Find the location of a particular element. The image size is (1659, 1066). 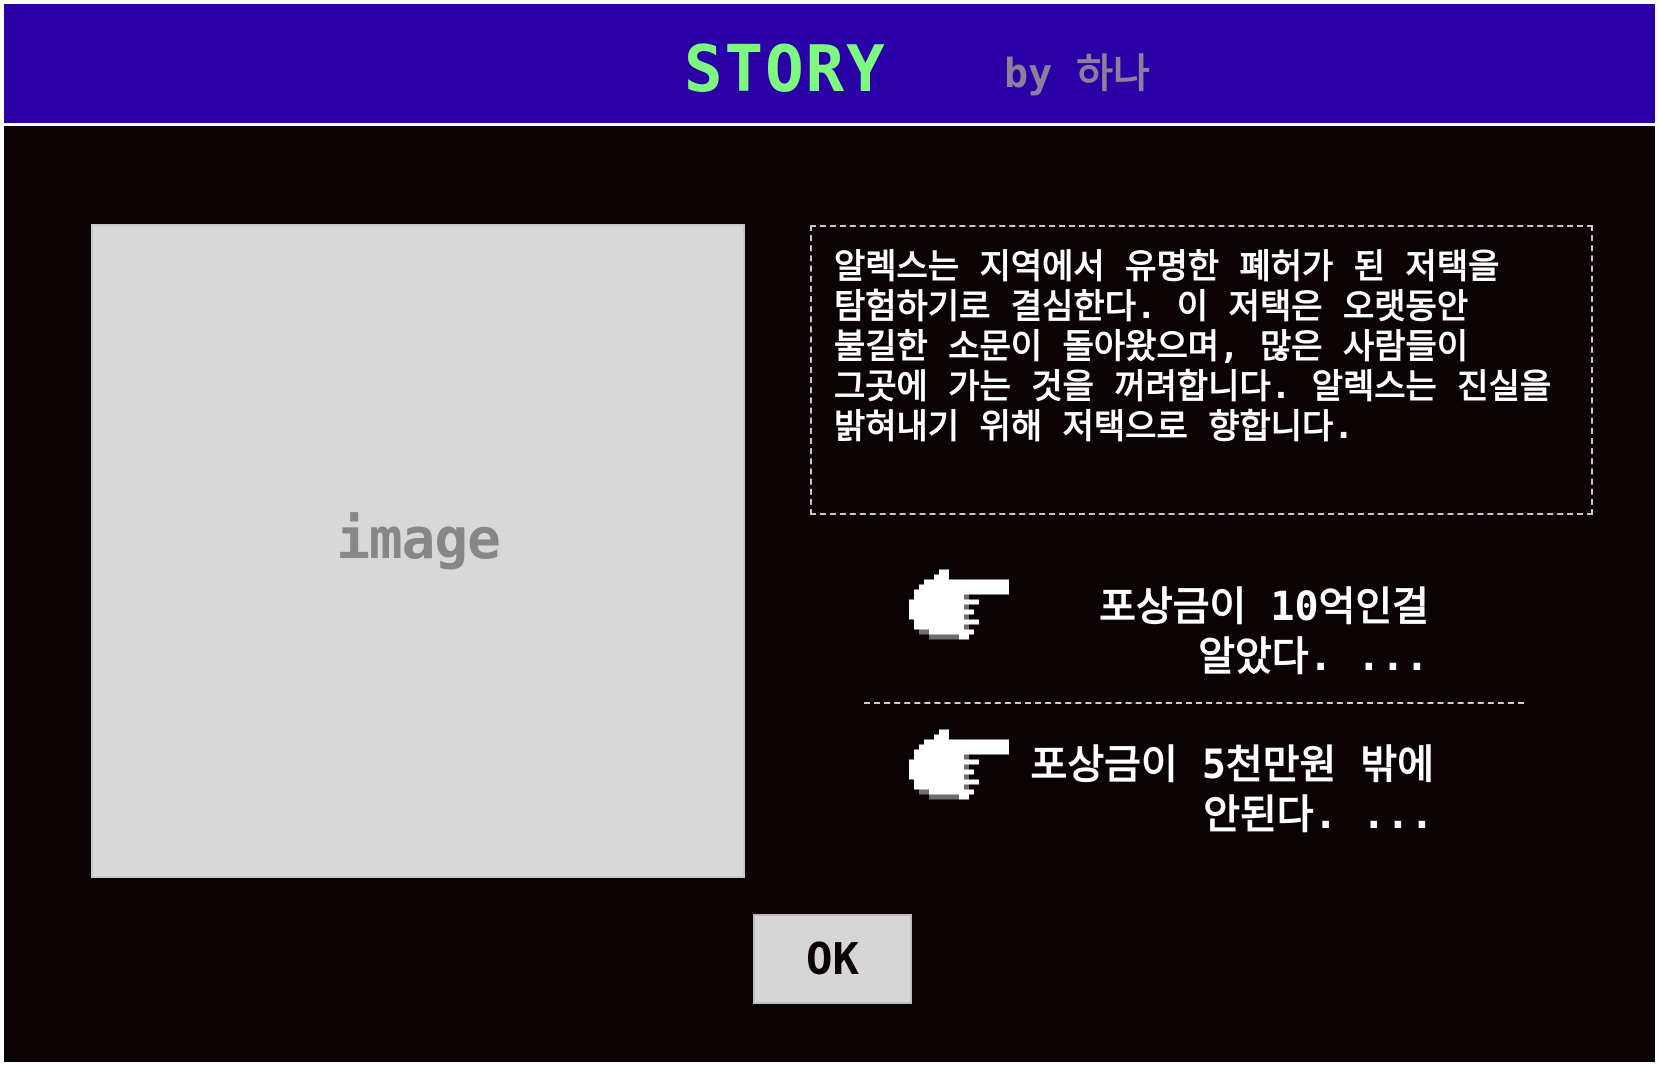

ok-button: OK is located at coordinates (832, 959).